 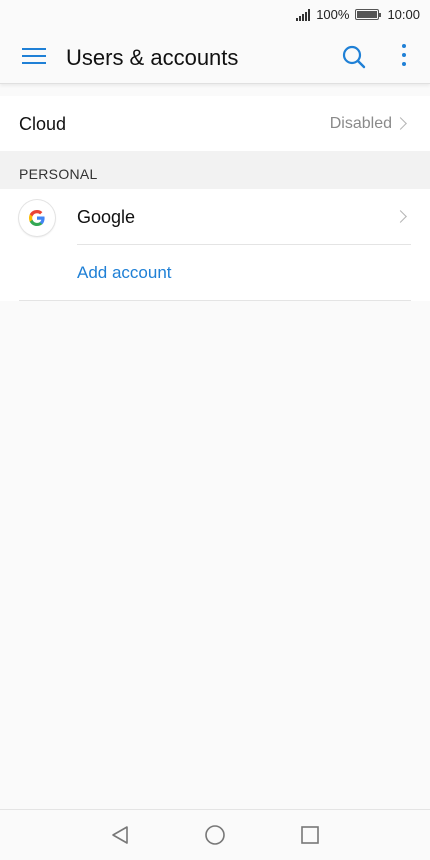 I want to click on section-header-personal: PERSONAL, so click(x=215, y=170).